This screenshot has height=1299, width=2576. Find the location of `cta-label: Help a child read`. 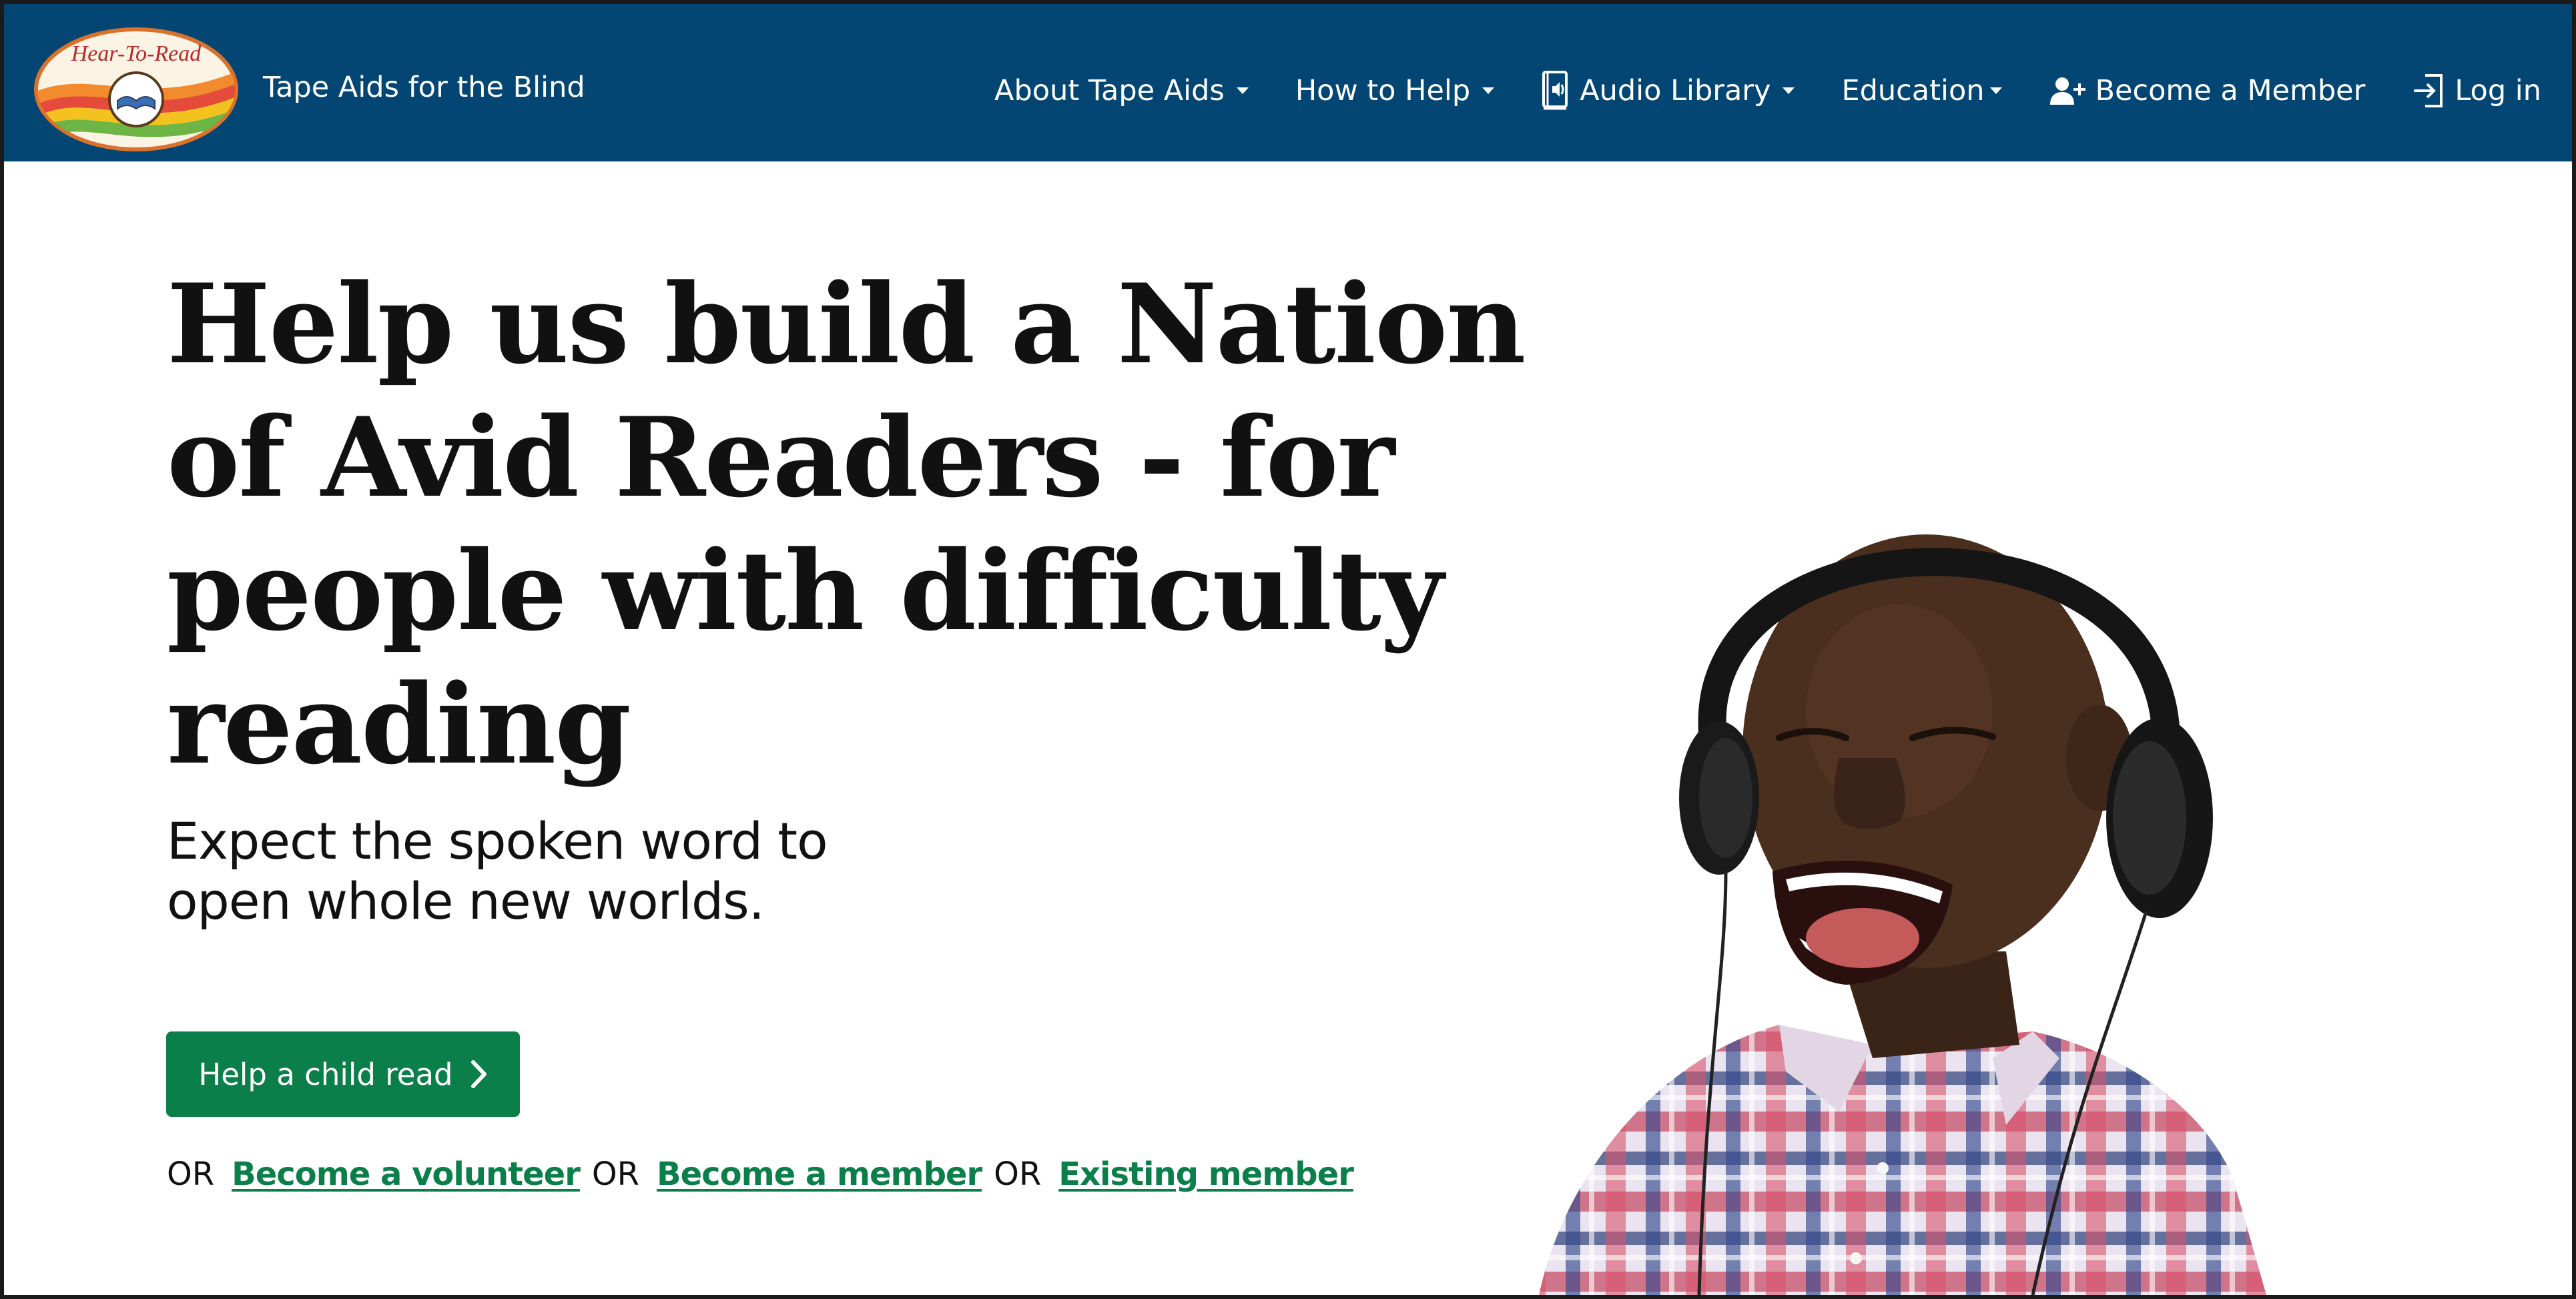

cta-label: Help a child read is located at coordinates (325, 1074).